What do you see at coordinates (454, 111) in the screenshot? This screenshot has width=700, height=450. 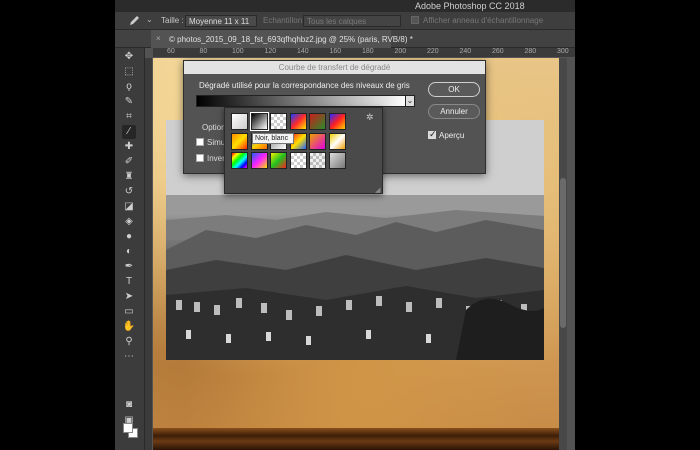 I see `cancel-button: Annuler` at bounding box center [454, 111].